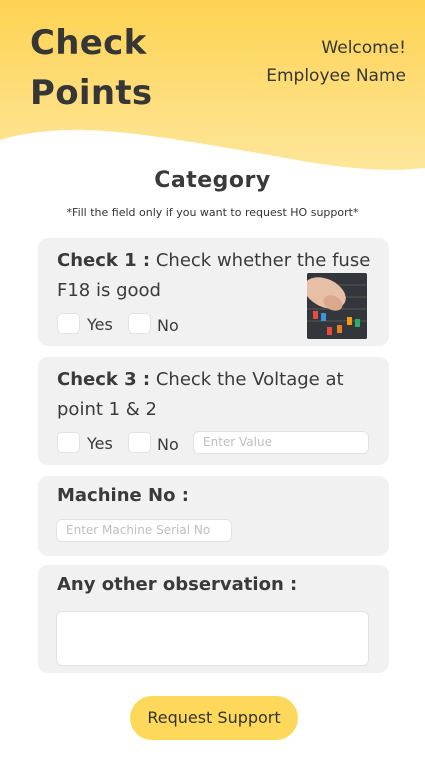 This screenshot has width=425, height=759. I want to click on machine-card: Machine No : Enter Machine Serial No, so click(213, 516).